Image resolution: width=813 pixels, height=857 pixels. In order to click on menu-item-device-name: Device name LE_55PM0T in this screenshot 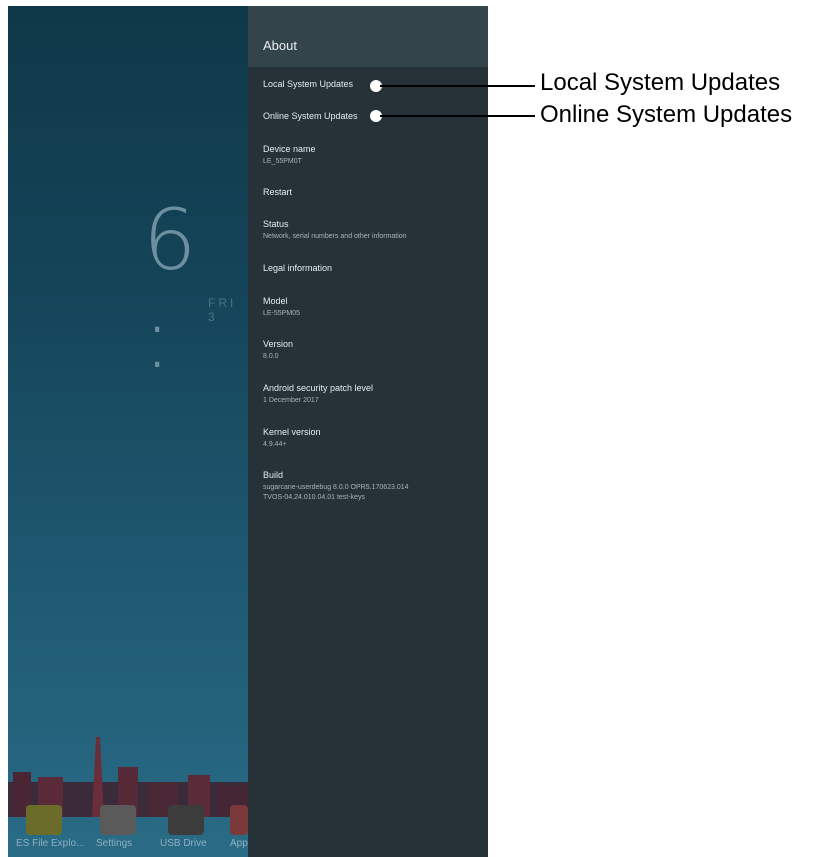, I will do `click(373, 155)`.